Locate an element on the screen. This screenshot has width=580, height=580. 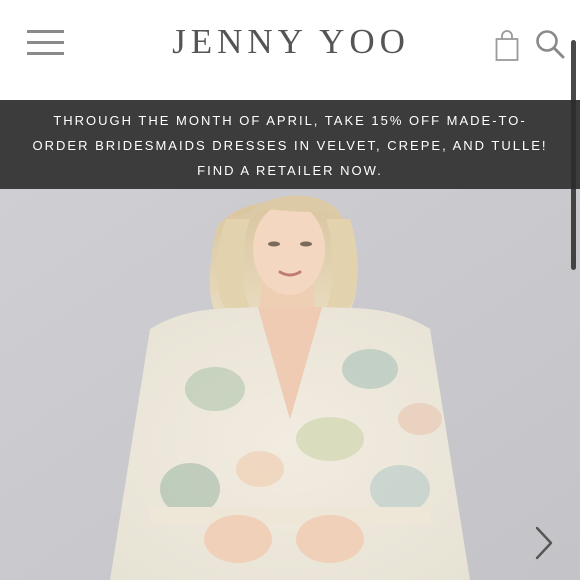
hamburger-menu-icon is located at coordinates (45, 43).